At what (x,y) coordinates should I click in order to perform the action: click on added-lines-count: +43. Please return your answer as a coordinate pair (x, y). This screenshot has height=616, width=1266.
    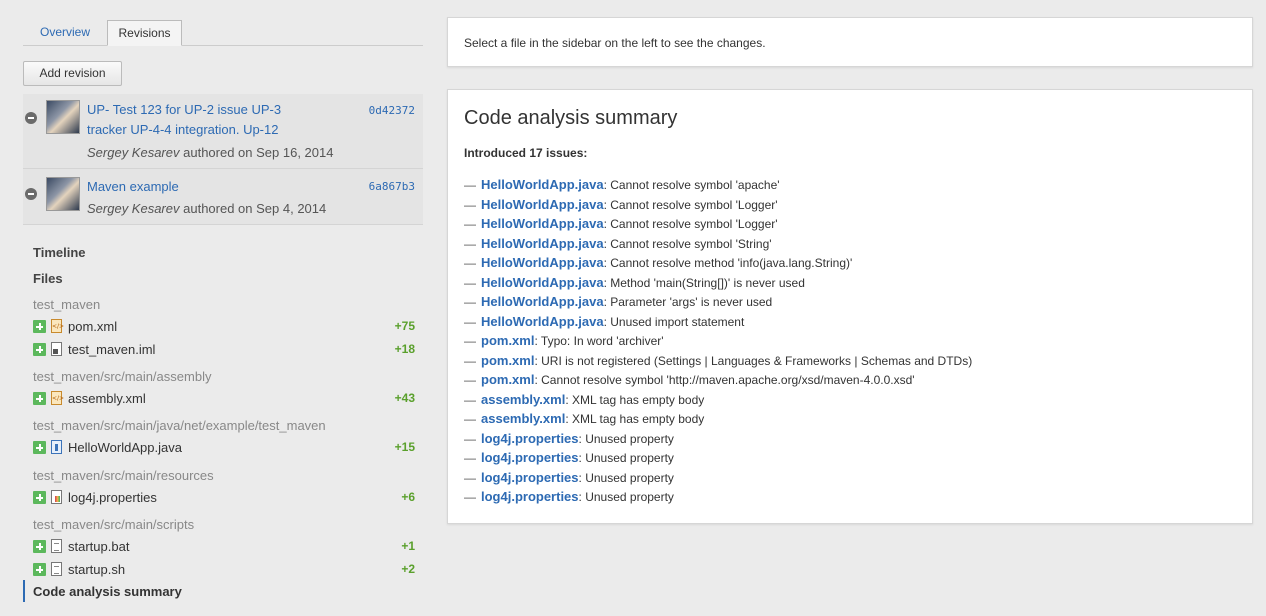
    Looking at the image, I should click on (404, 398).